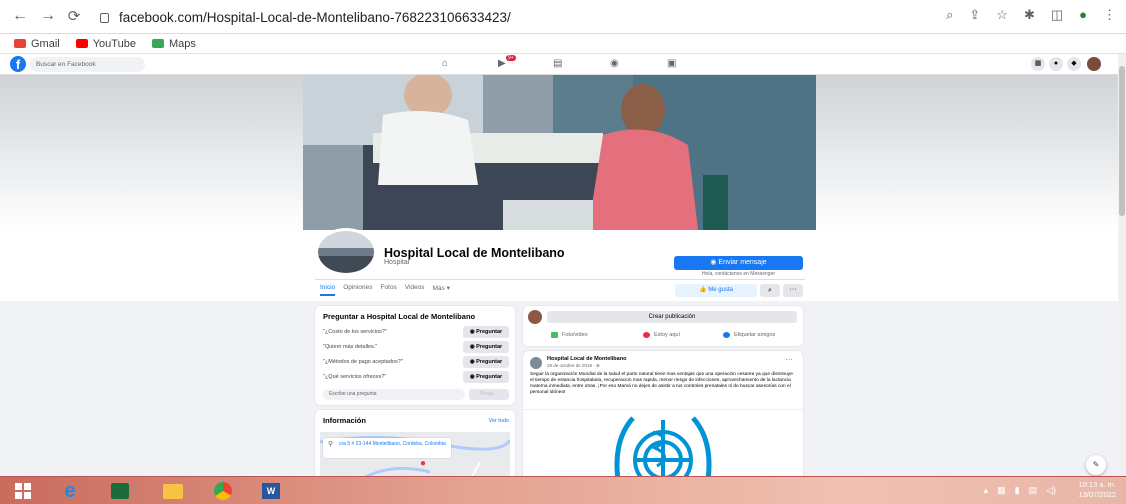 This screenshot has width=1126, height=504. Describe the element at coordinates (1122, 265) in the screenshot. I see `page-scrollbar` at that location.